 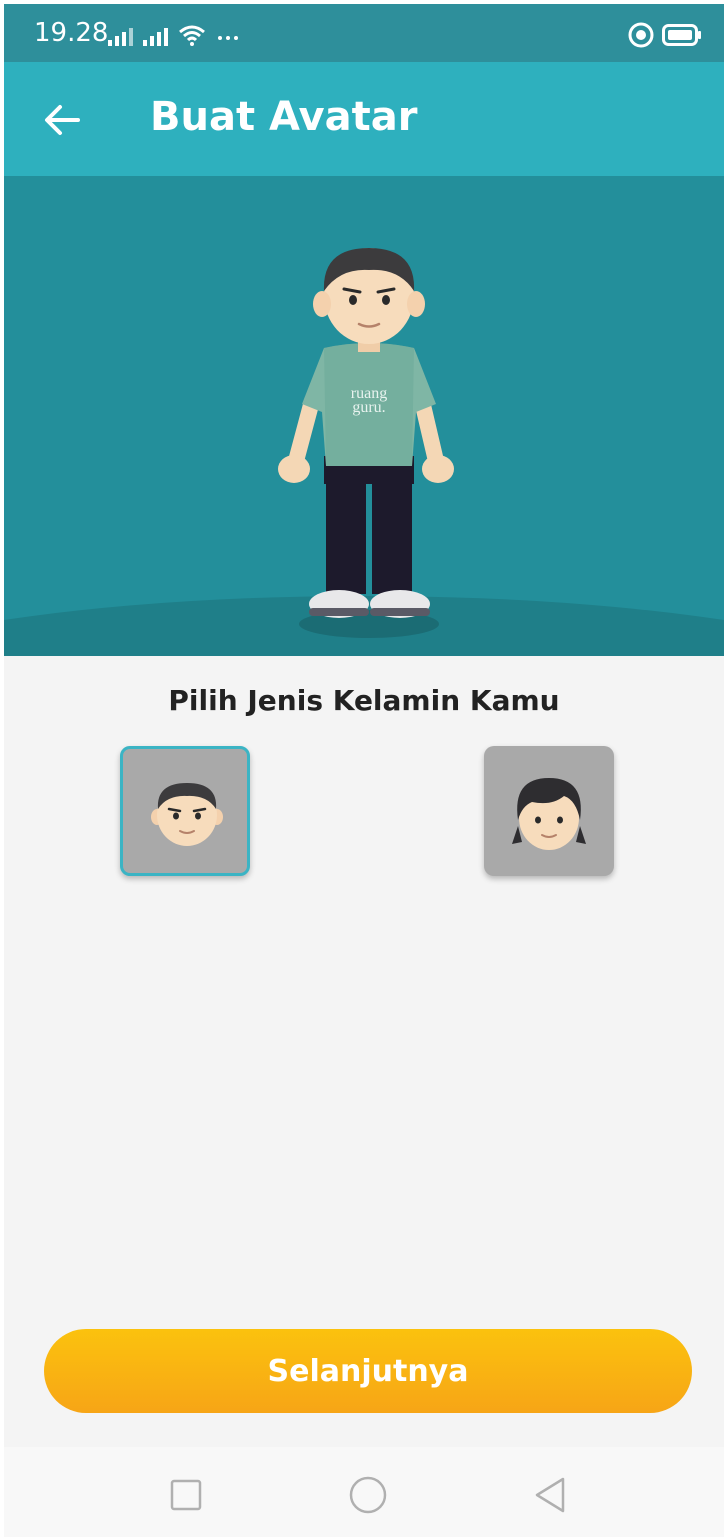 I want to click on arrow-left-icon, so click(x=62, y=120).